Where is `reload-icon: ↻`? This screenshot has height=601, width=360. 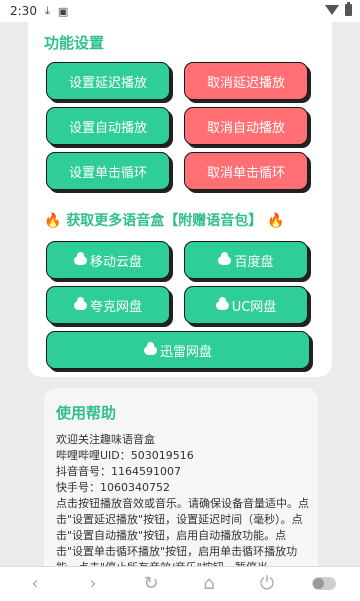 reload-icon: ↻ is located at coordinates (151, 584).